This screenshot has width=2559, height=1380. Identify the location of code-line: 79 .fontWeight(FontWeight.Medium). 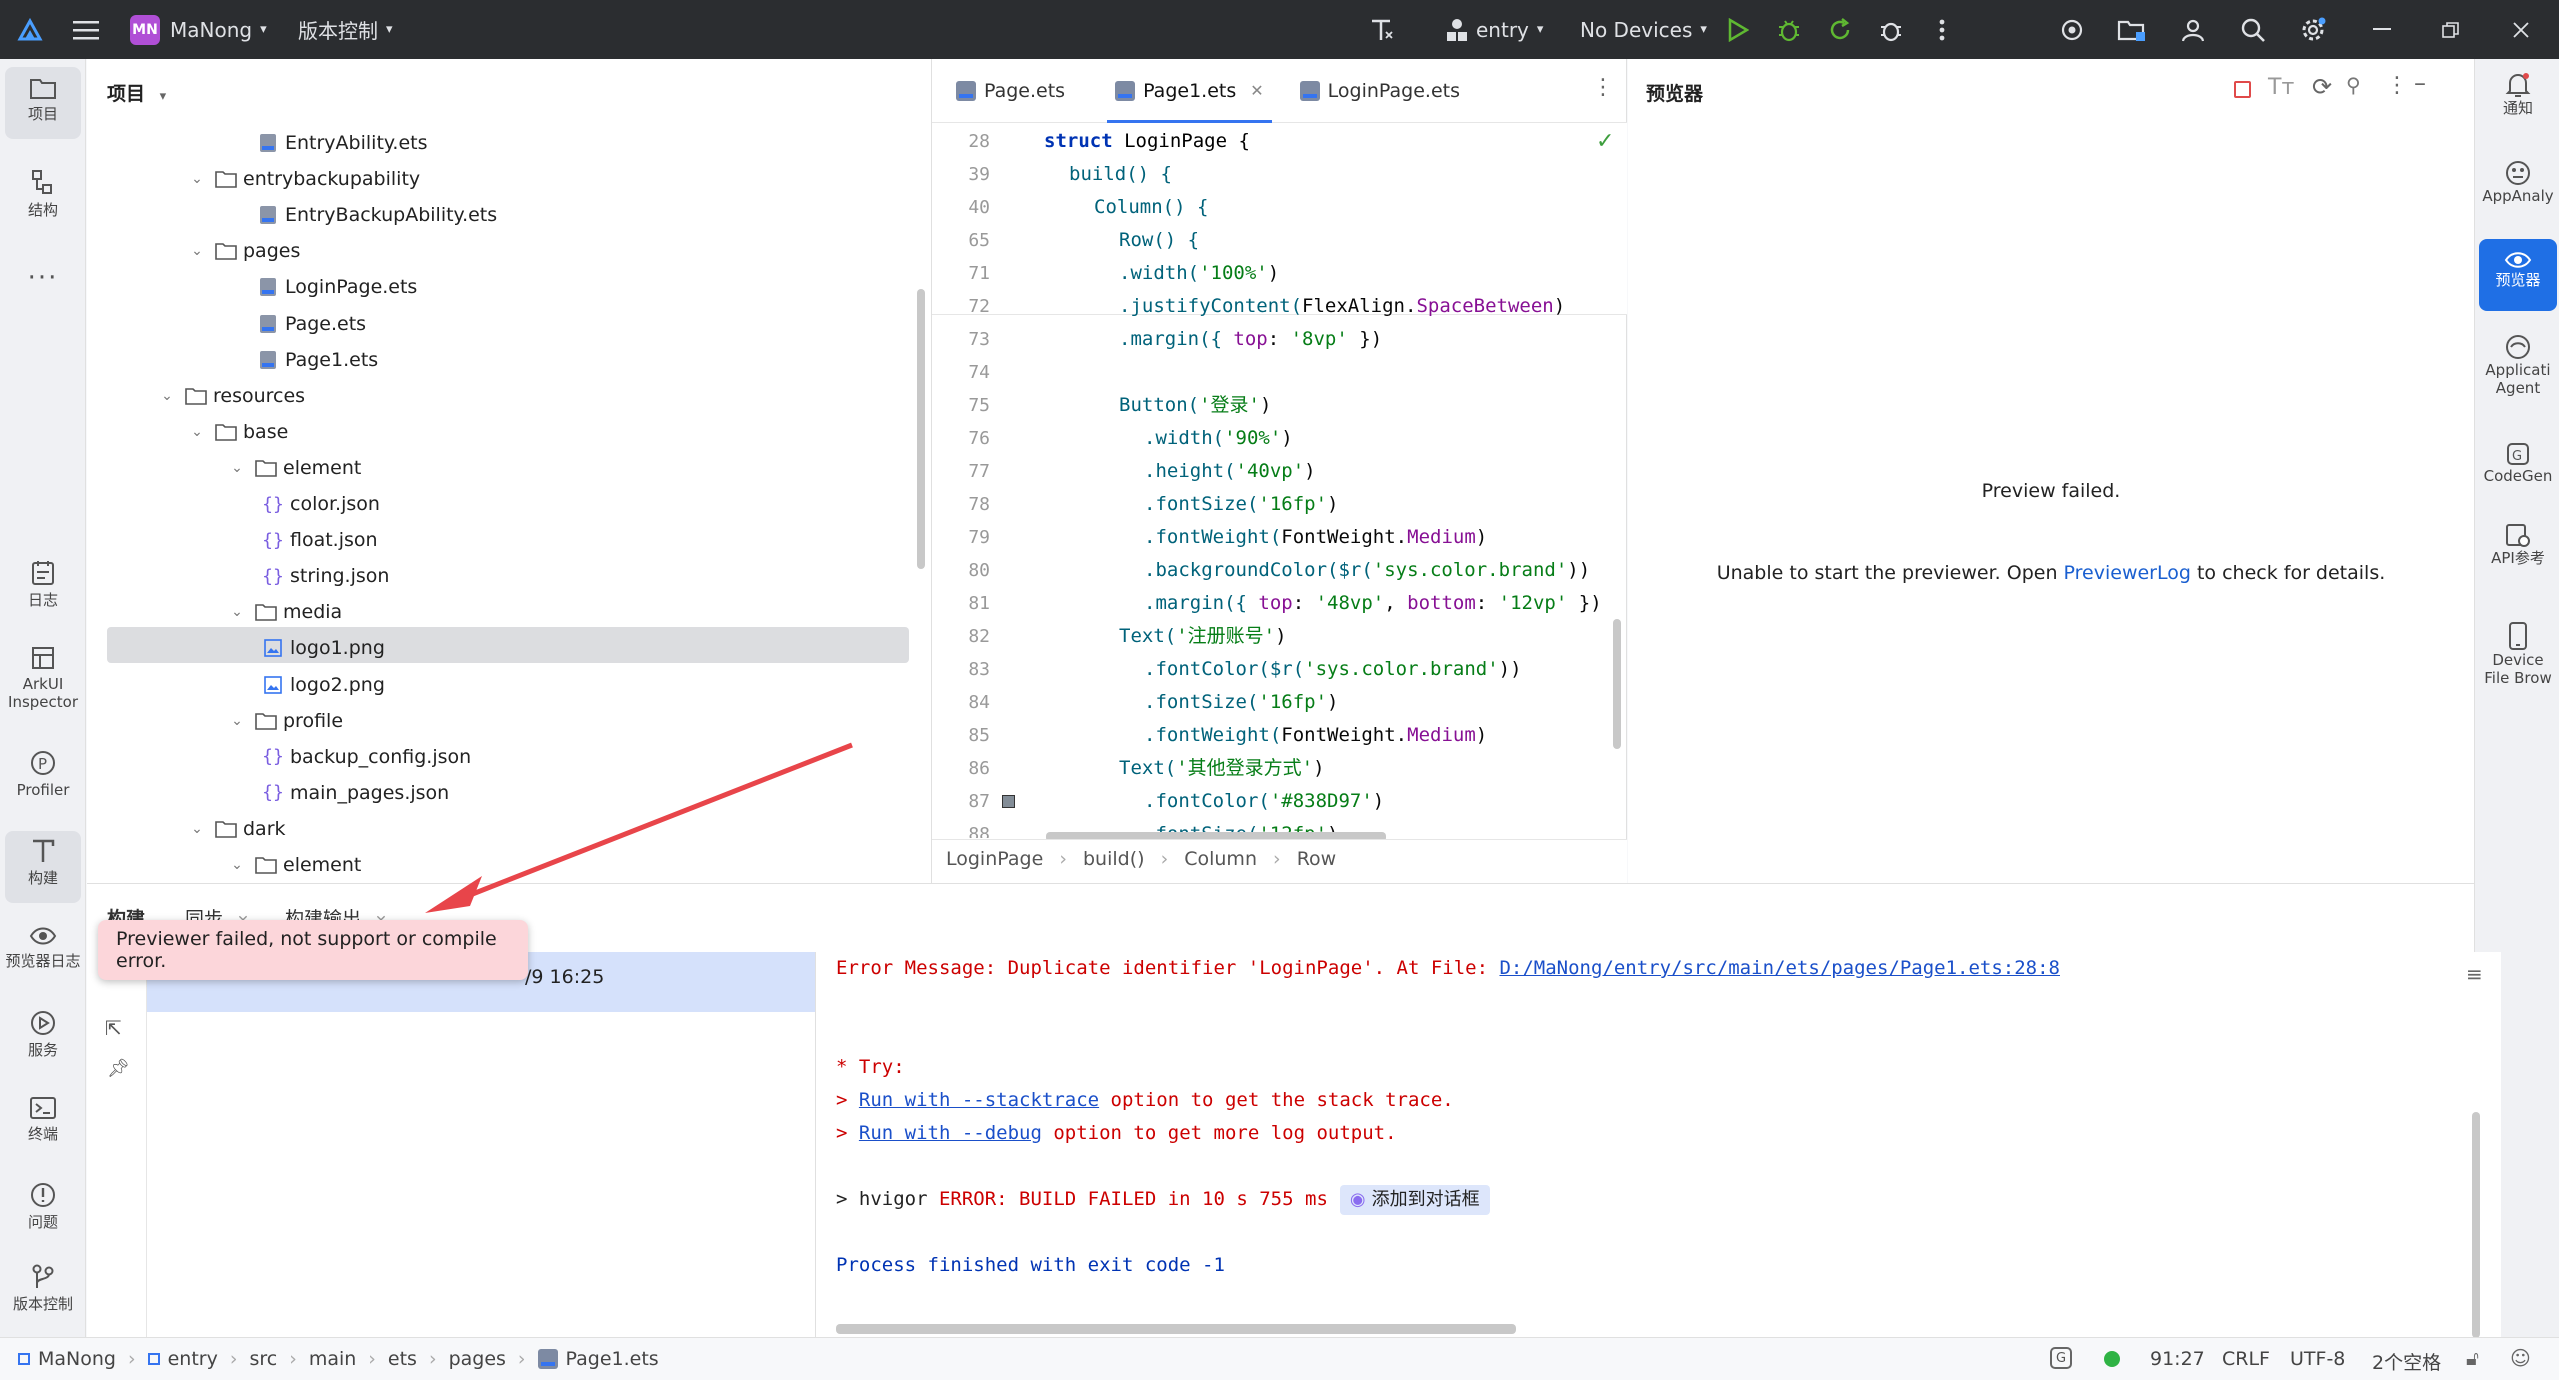
(1279, 537).